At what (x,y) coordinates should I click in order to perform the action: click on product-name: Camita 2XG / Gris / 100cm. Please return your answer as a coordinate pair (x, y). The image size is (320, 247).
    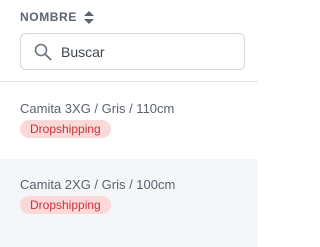
    Looking at the image, I should click on (98, 184).